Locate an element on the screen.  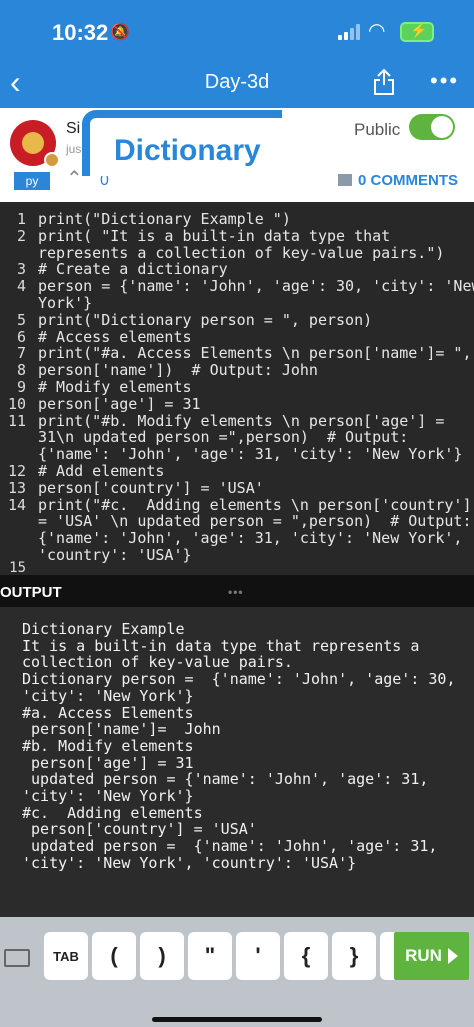
line-number: 7 is located at coordinates (21, 353).